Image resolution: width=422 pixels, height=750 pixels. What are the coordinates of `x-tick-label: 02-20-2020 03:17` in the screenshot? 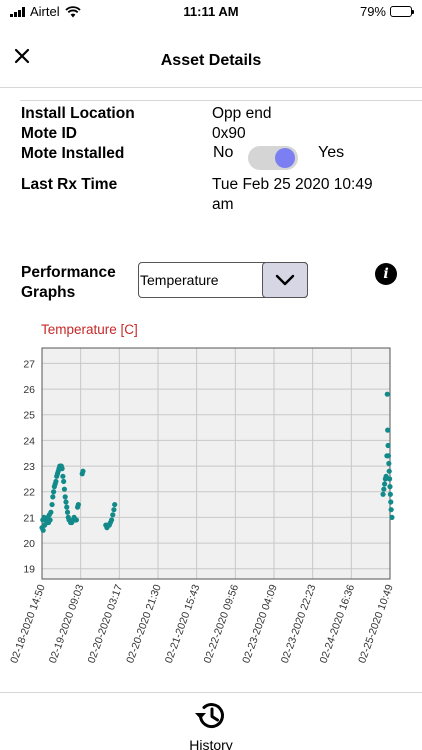 It's located at (106, 624).